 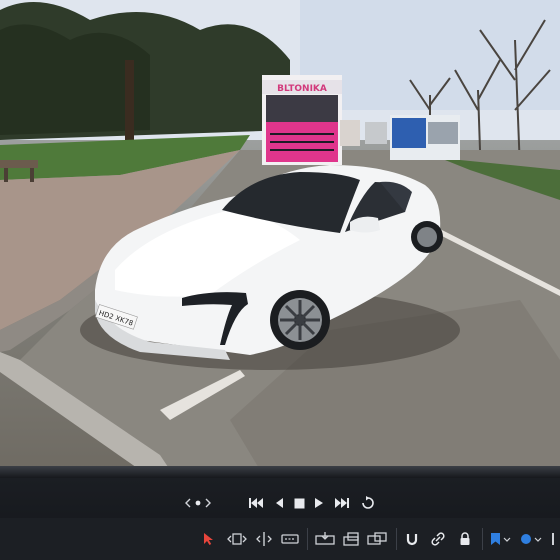 I want to click on transport-controls, so click(x=280, y=503).